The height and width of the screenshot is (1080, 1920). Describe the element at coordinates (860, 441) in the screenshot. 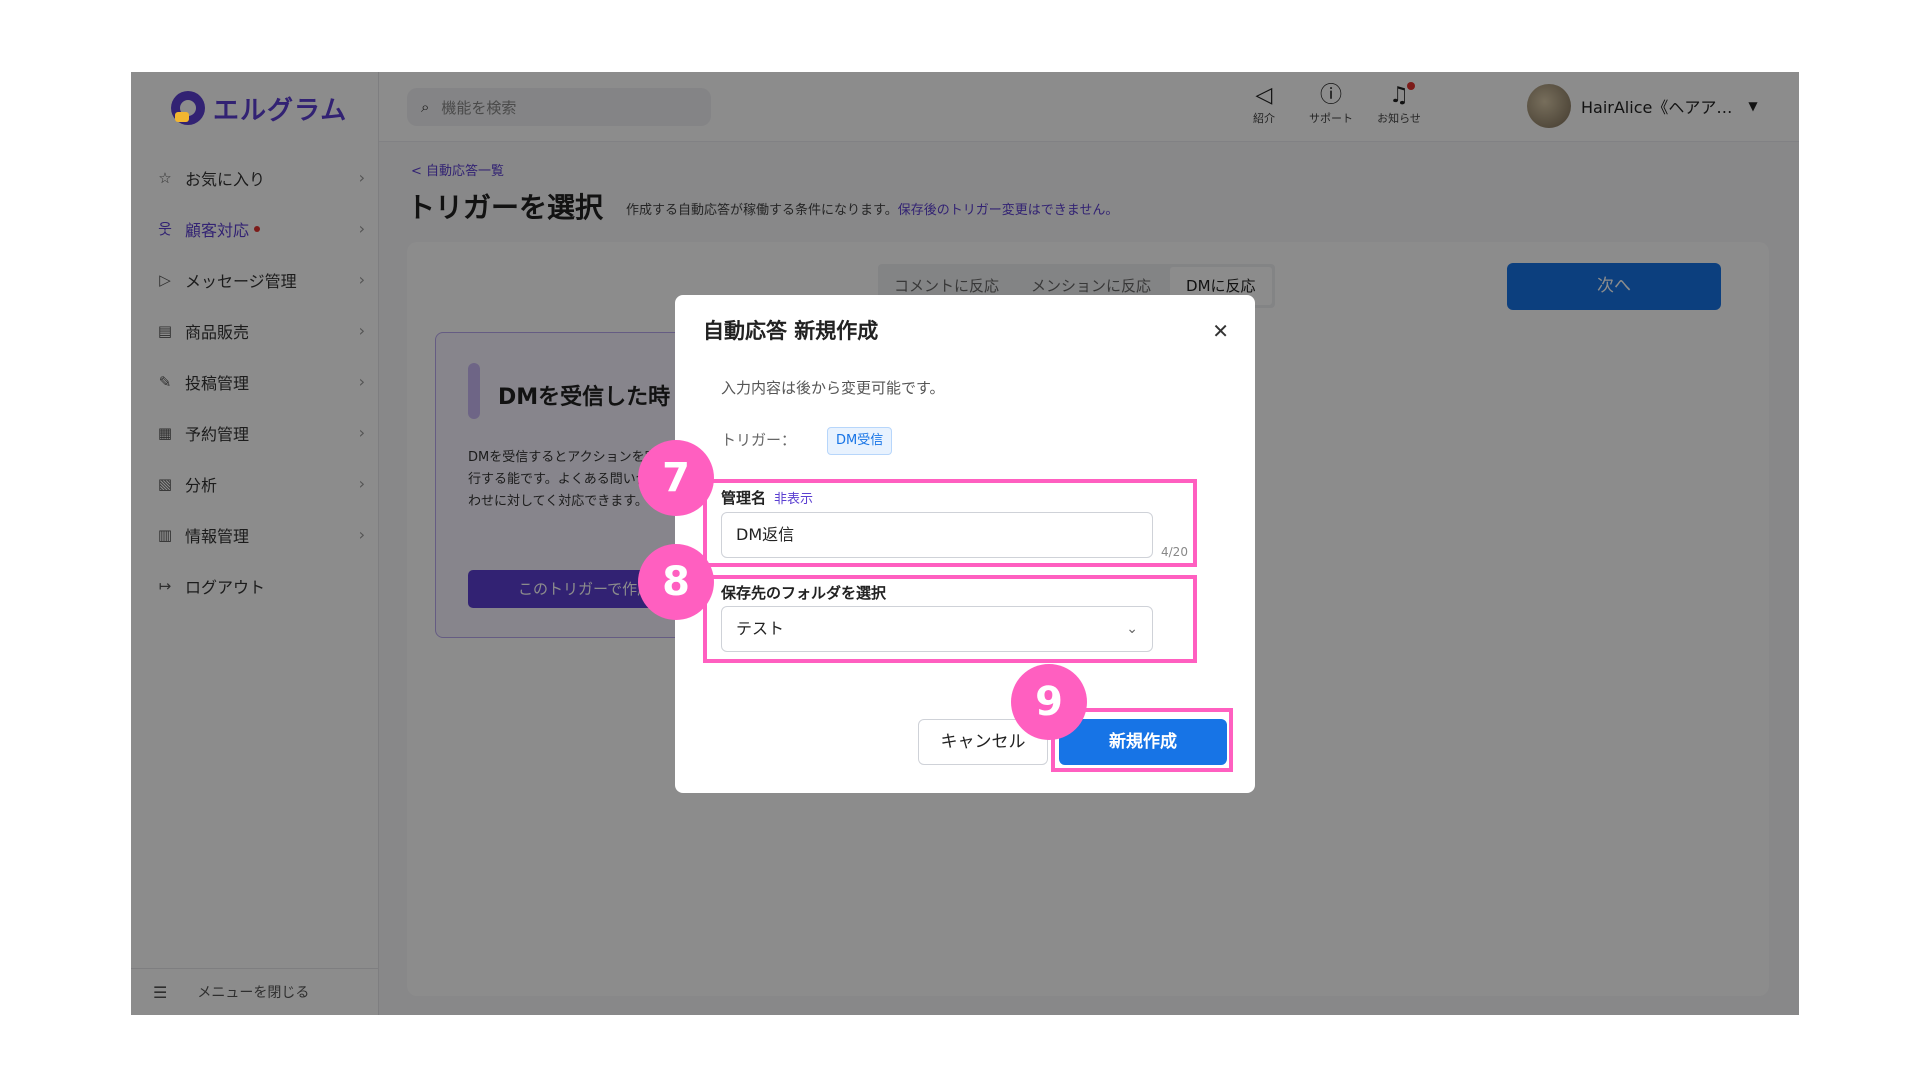

I see `trigger-tag: DM受信` at that location.